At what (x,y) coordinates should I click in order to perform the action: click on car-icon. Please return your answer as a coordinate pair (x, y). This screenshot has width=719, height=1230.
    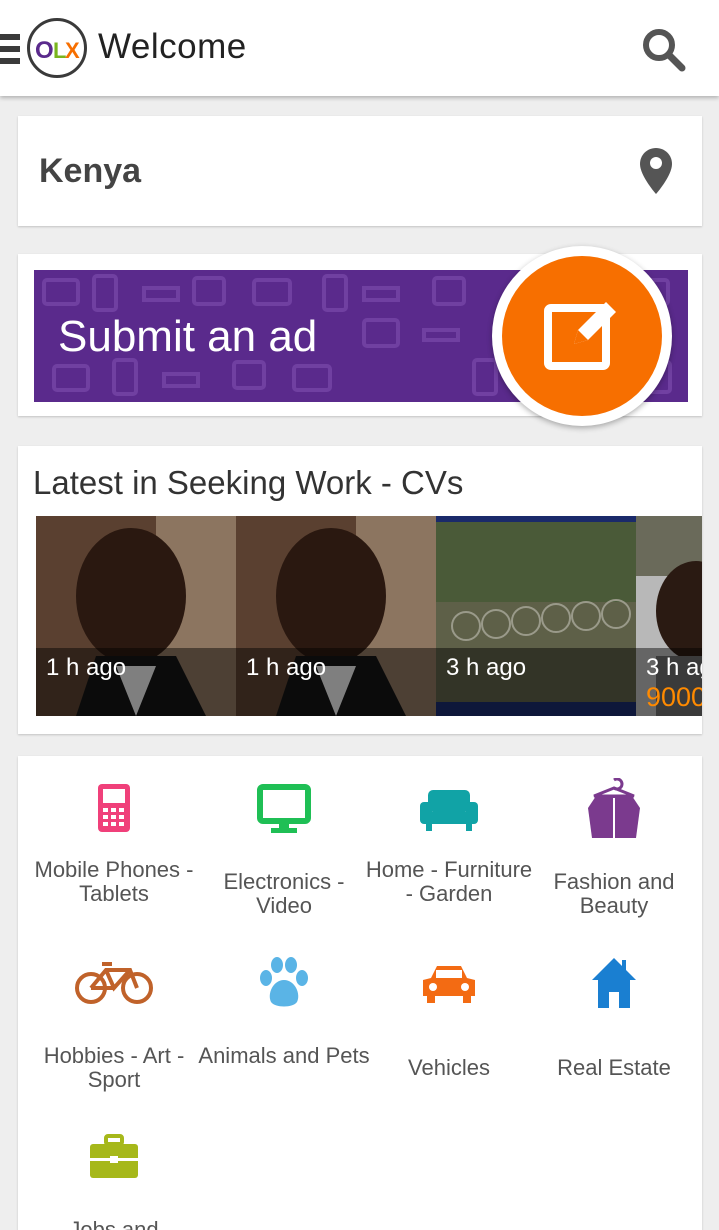
    Looking at the image, I should click on (449, 985).